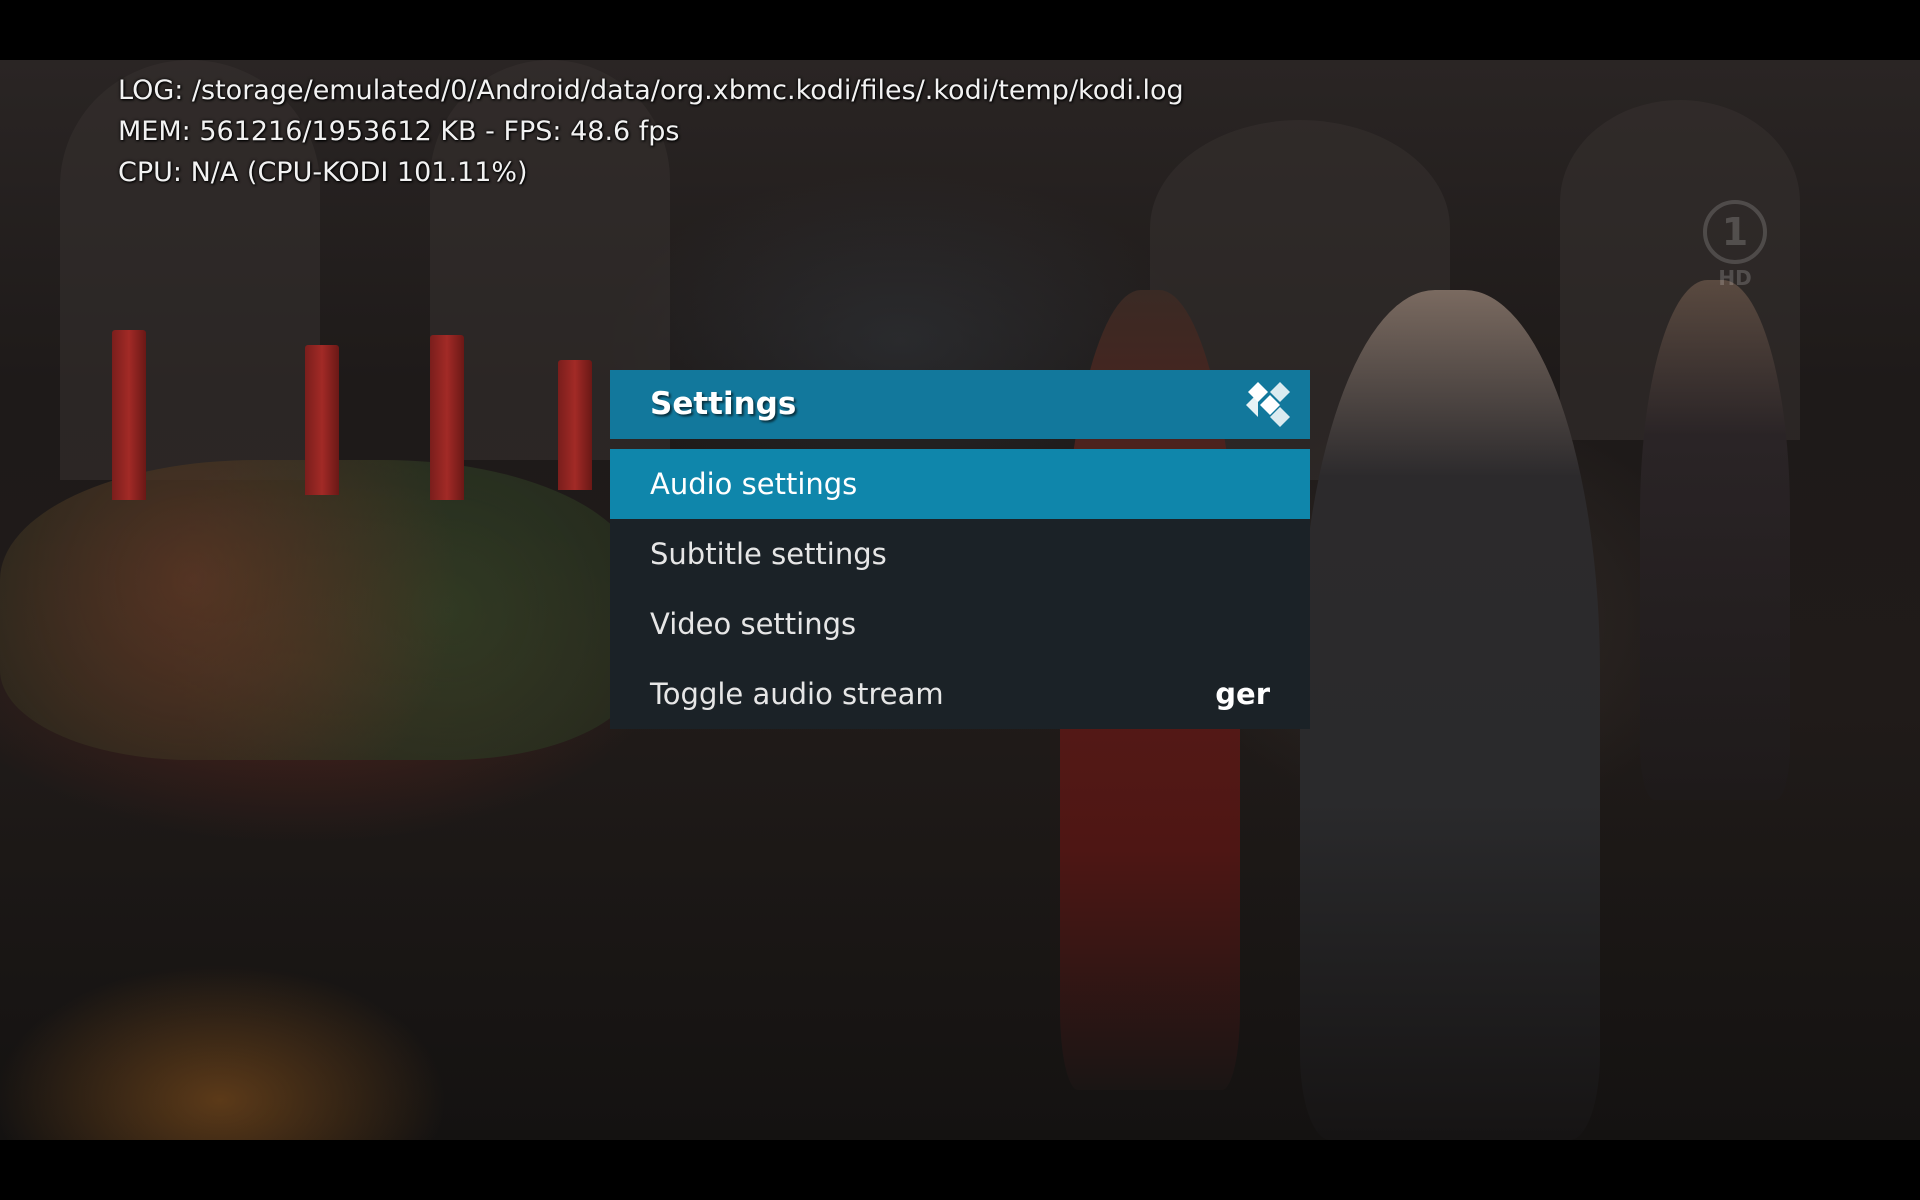 This screenshot has height=1200, width=1920. What do you see at coordinates (1735, 278) in the screenshot?
I see `channel-logo-hd: HD` at bounding box center [1735, 278].